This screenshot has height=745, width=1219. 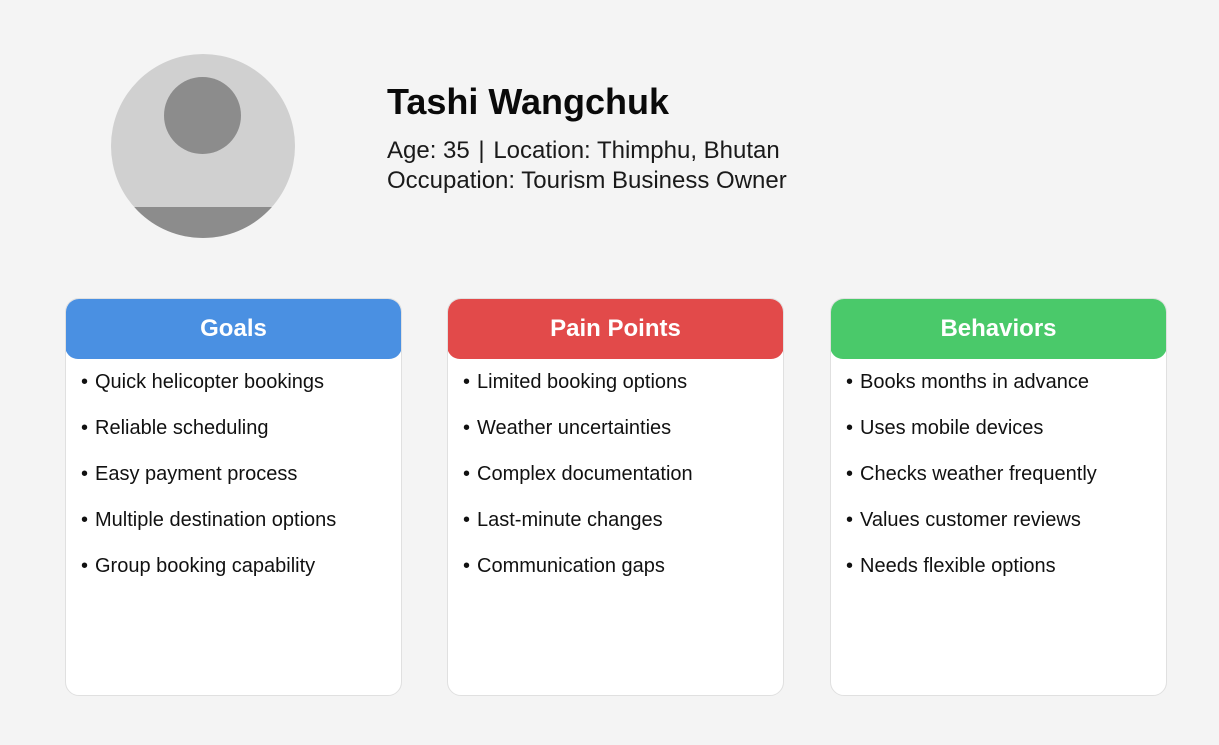 What do you see at coordinates (528, 101) in the screenshot?
I see `persona-name: Tashi Wangchuk` at bounding box center [528, 101].